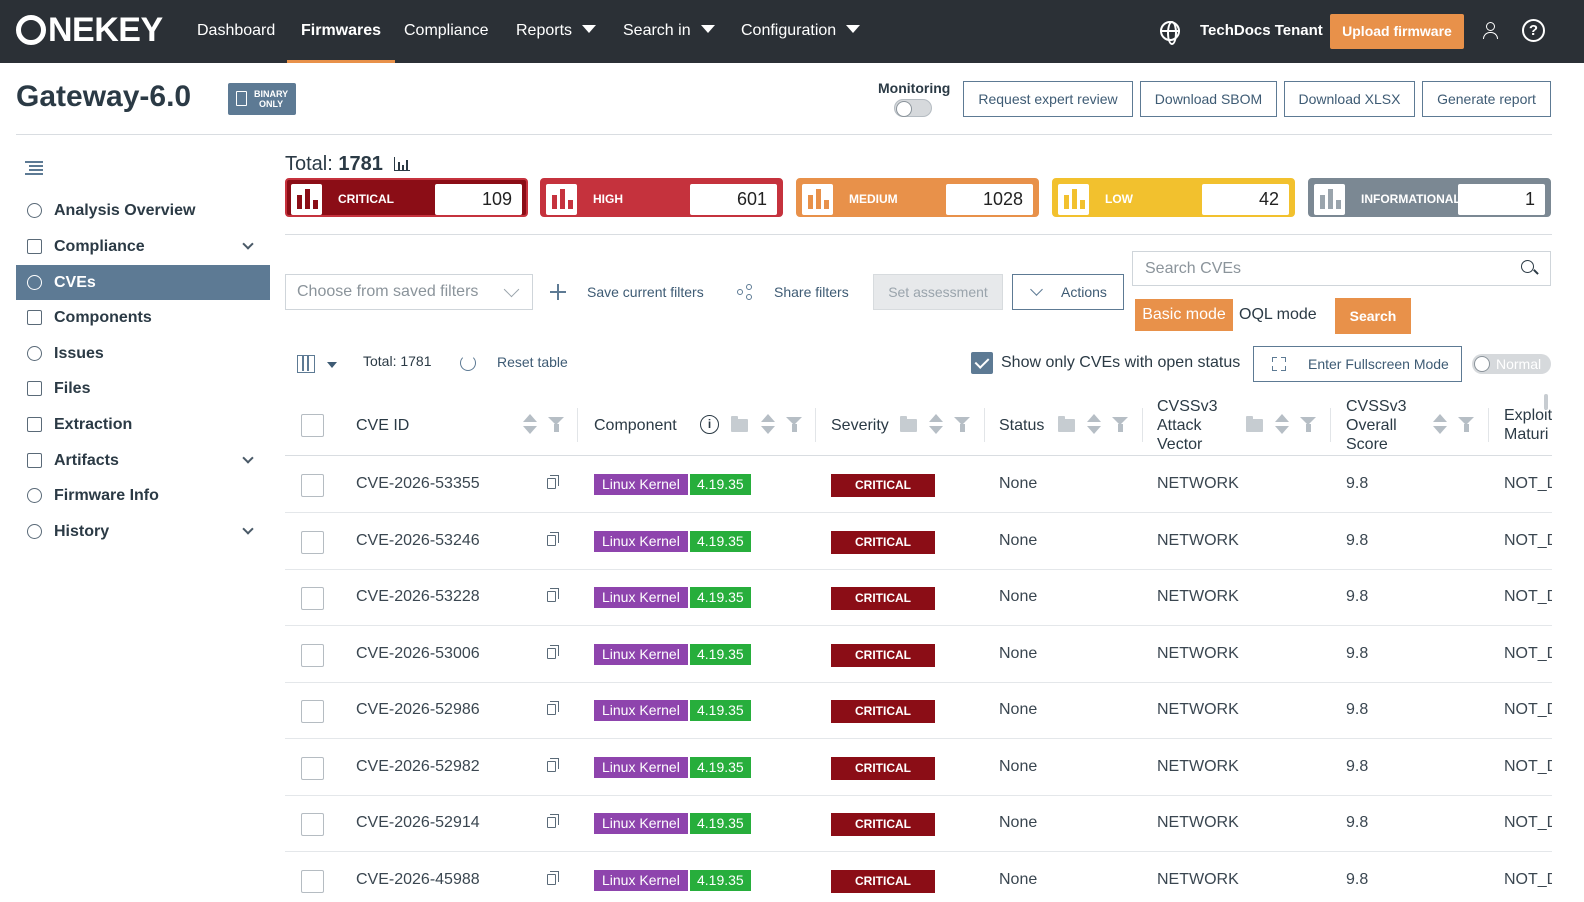 This screenshot has height=902, width=1584. I want to click on caret-down-icon, so click(332, 365).